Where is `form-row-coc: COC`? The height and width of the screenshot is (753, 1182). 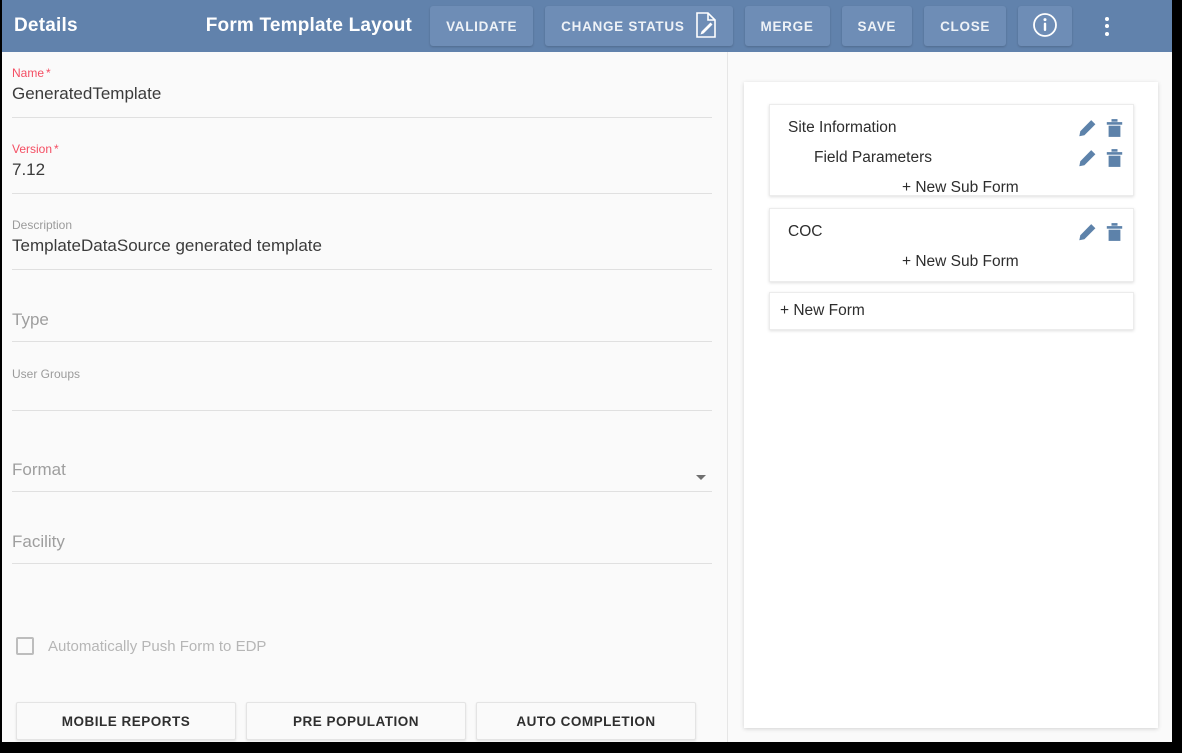 form-row-coc: COC is located at coordinates (951, 232).